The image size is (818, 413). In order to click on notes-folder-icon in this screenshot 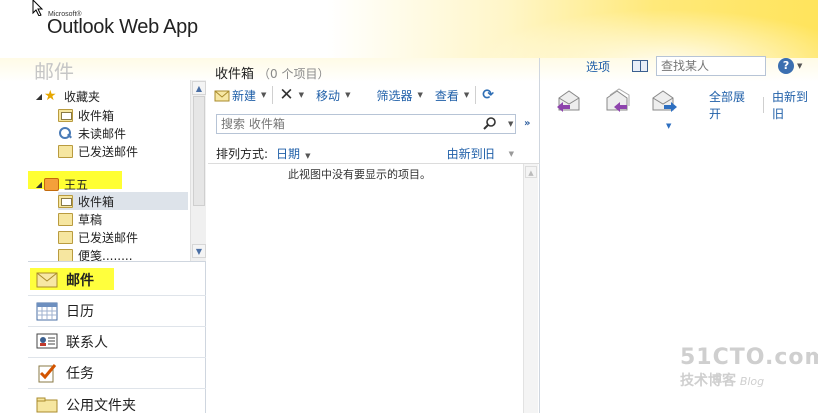, I will do `click(65, 254)`.